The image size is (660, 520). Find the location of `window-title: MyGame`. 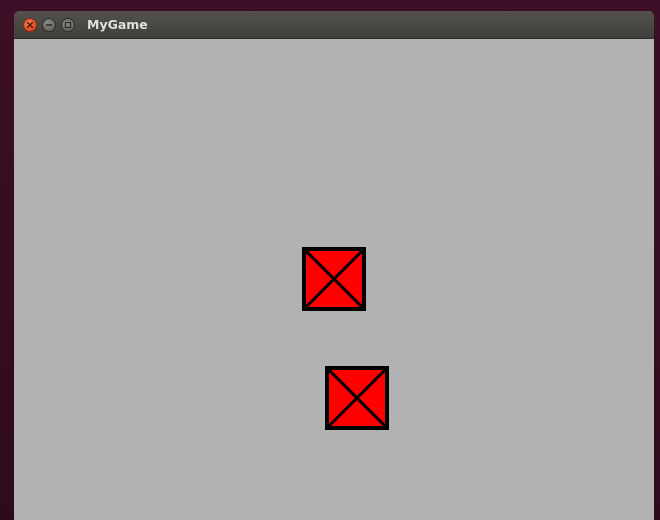

window-title: MyGame is located at coordinates (117, 24).